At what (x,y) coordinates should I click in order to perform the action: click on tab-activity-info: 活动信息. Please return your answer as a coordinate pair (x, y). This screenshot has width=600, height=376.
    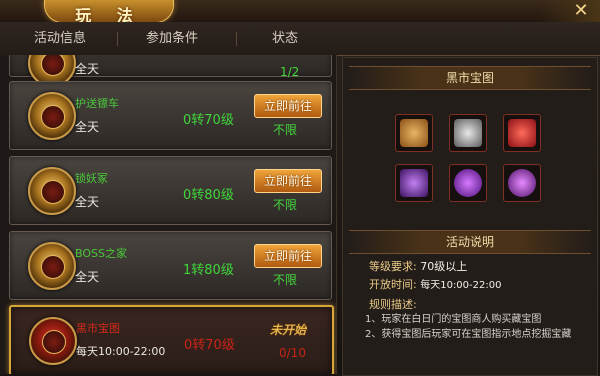
    Looking at the image, I should click on (60, 38).